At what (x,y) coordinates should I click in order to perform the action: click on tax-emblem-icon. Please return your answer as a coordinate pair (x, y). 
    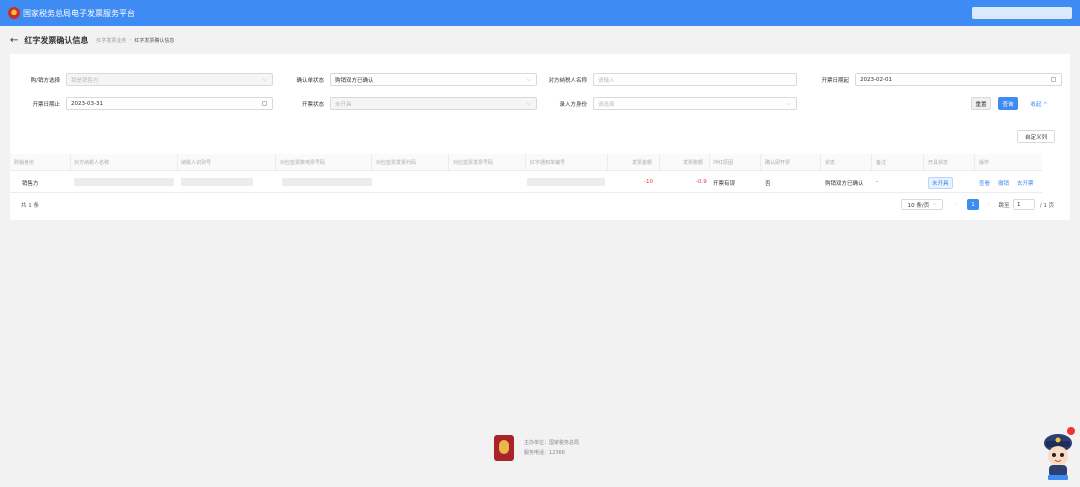
    Looking at the image, I should click on (14, 13).